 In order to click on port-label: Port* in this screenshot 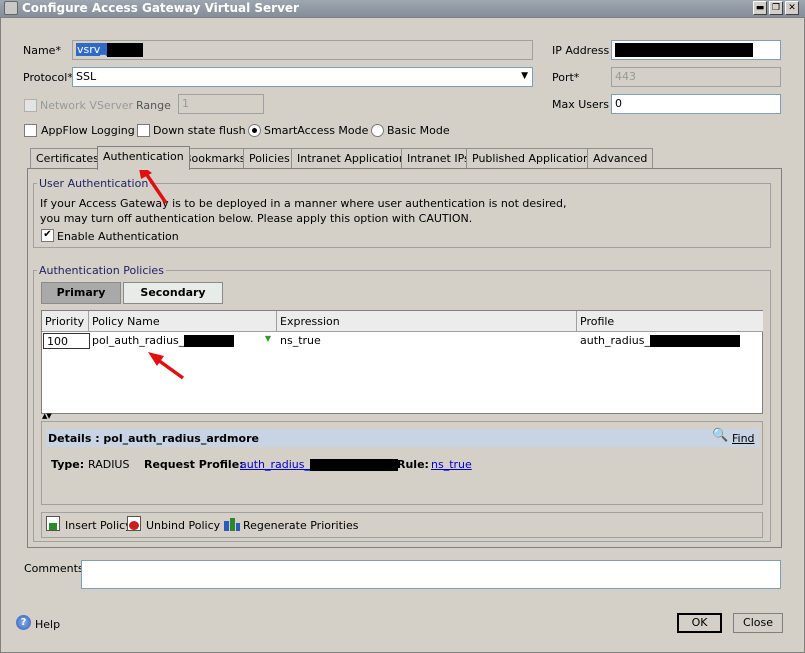, I will do `click(566, 77)`.